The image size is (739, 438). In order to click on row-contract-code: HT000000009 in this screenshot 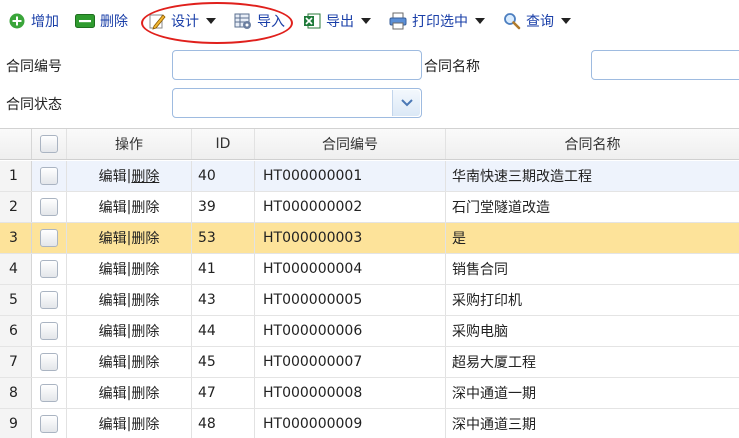, I will do `click(350, 423)`.